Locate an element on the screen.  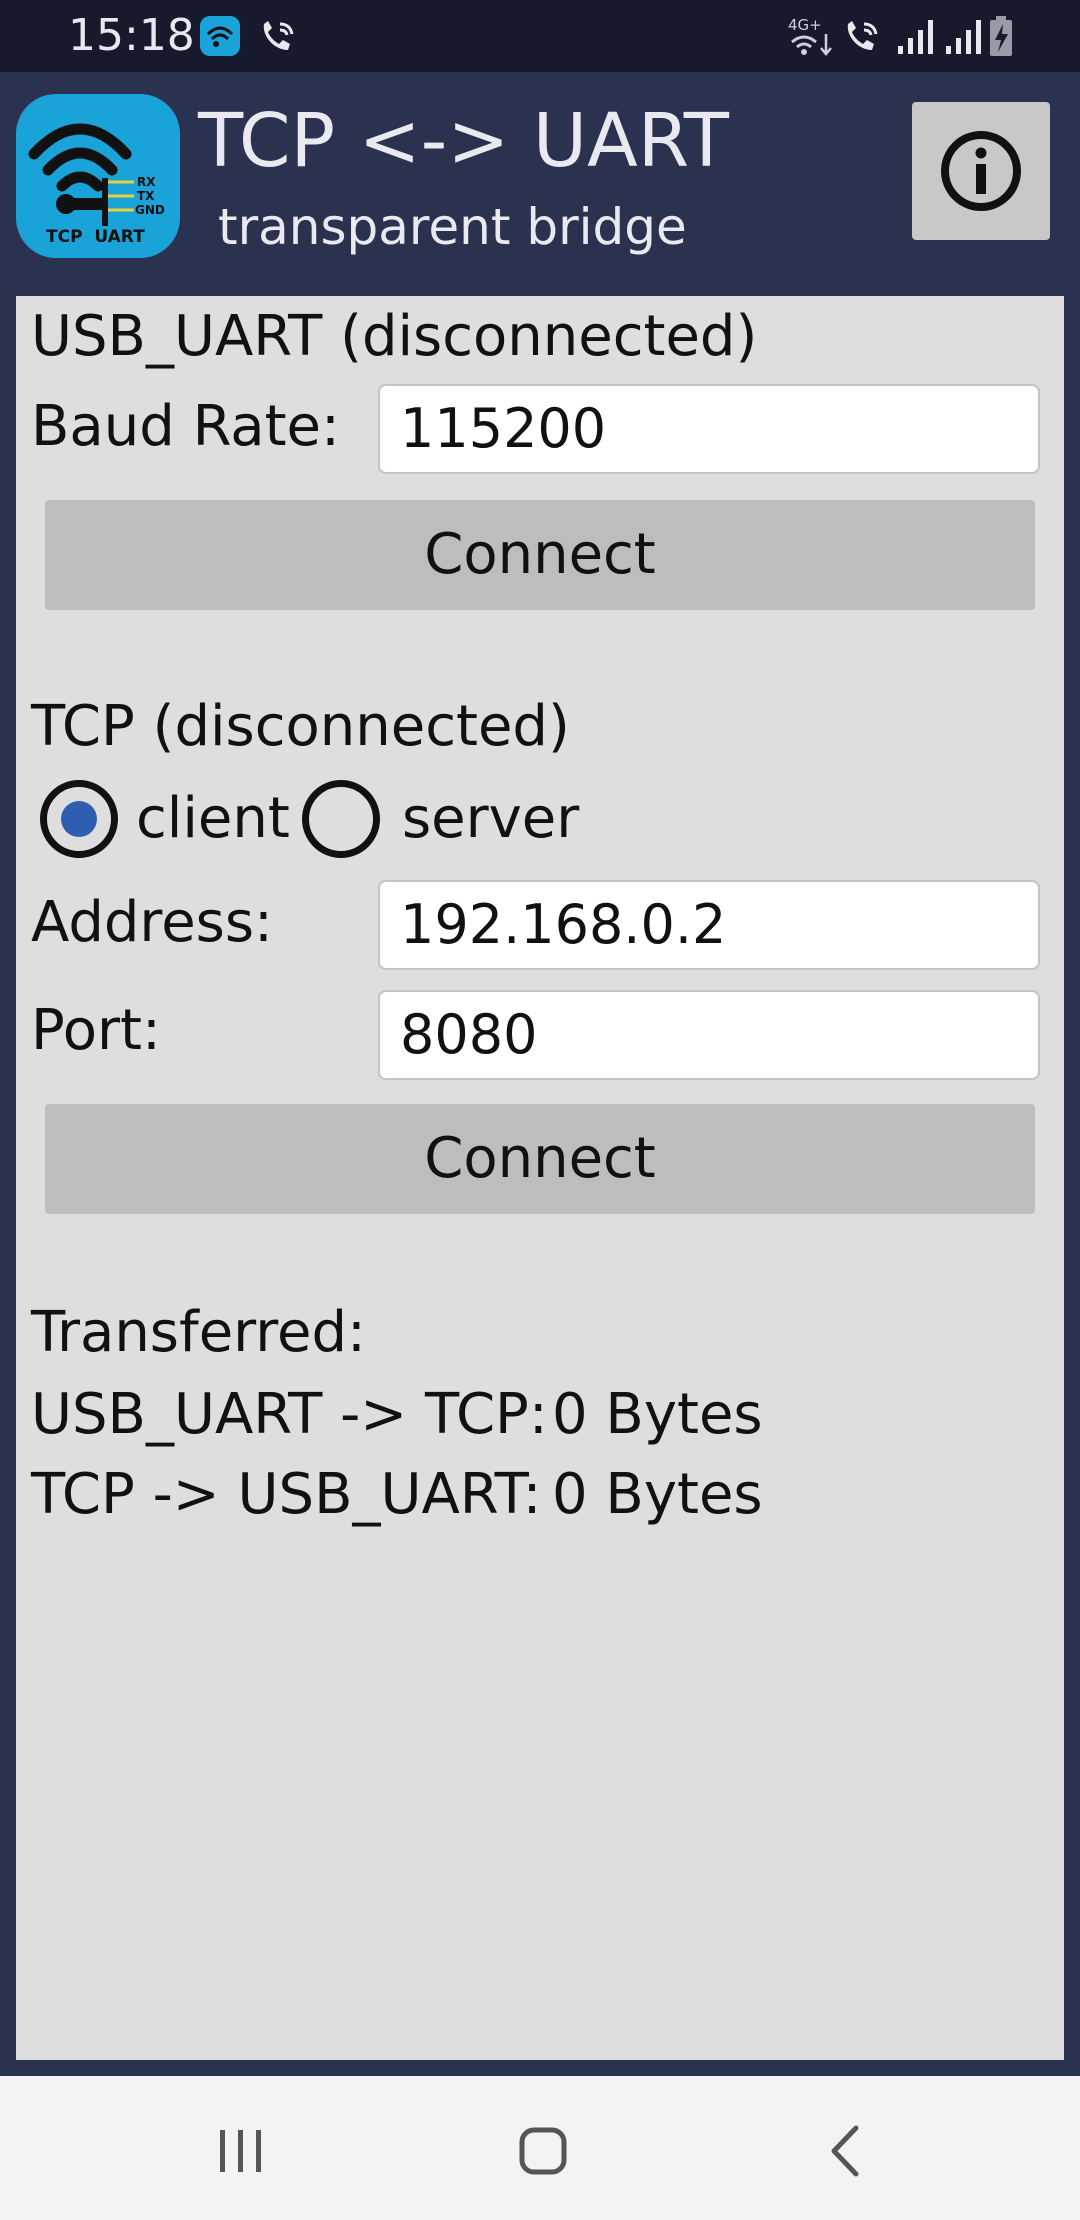
tcp-to-uart-label: TCP -> USB_UART: is located at coordinates (286, 1494).